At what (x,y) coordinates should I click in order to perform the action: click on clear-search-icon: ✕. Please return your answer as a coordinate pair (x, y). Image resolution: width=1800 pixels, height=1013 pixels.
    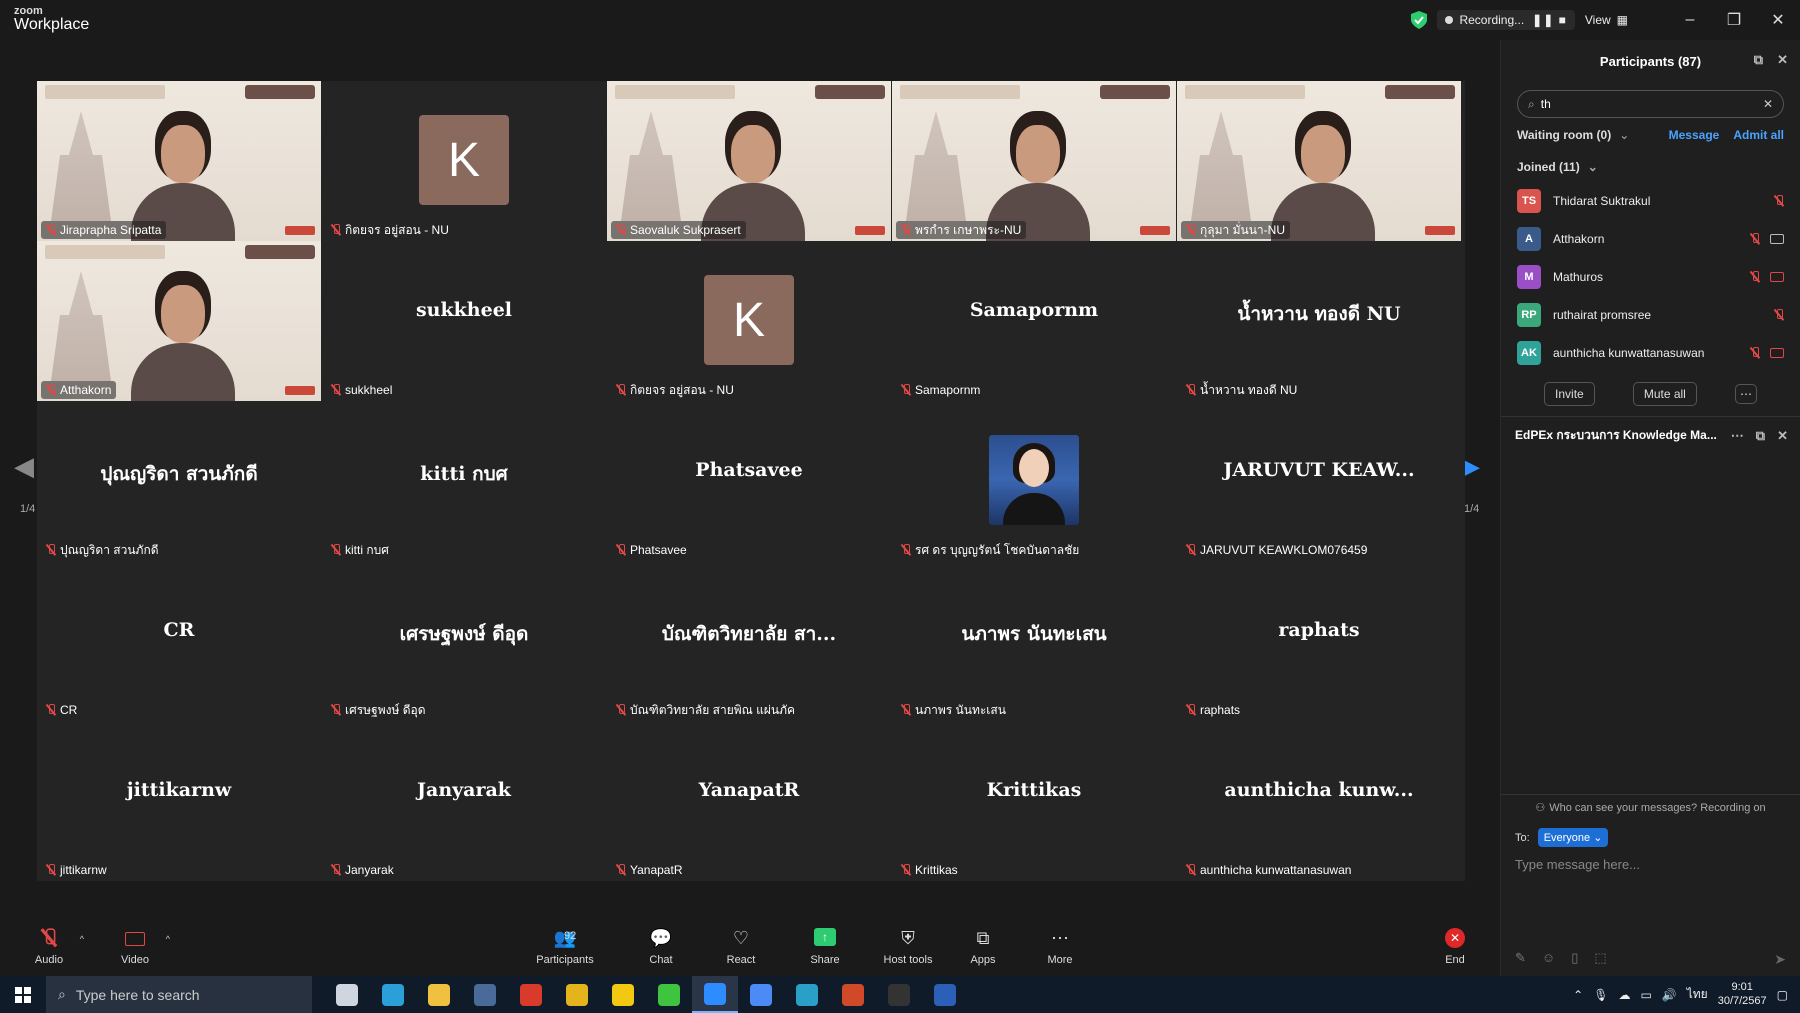
    Looking at the image, I should click on (1768, 104).